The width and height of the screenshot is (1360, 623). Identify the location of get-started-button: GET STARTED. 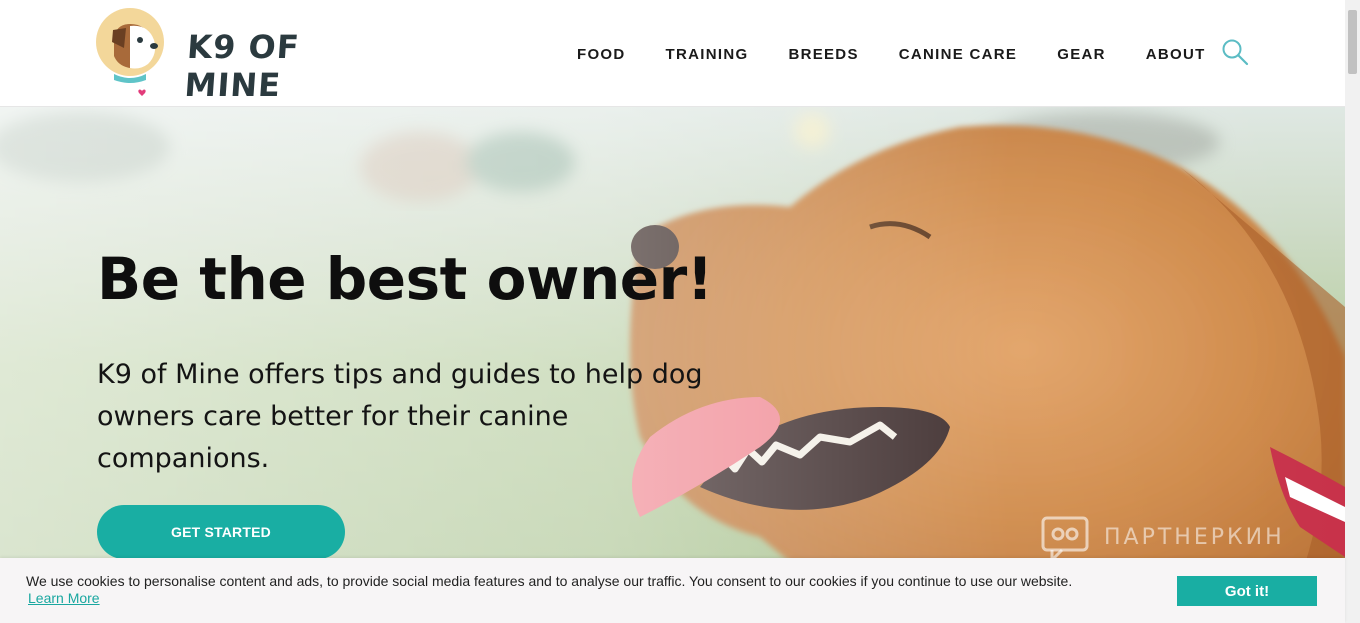
(221, 532).